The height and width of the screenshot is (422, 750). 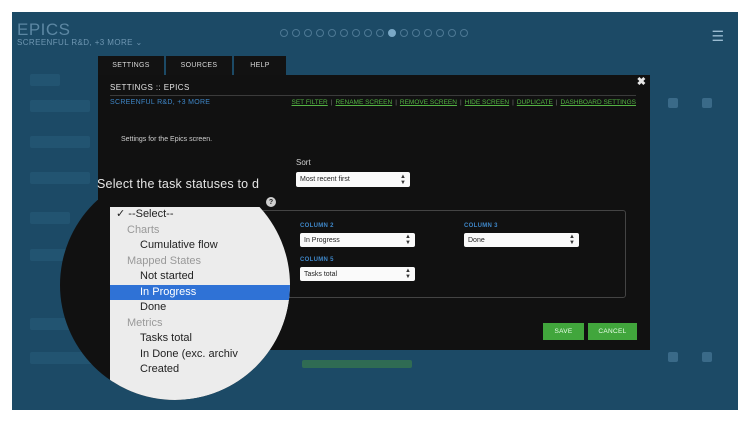 I want to click on hide-screen-link: HIDE SCREEN, so click(x=487, y=102).